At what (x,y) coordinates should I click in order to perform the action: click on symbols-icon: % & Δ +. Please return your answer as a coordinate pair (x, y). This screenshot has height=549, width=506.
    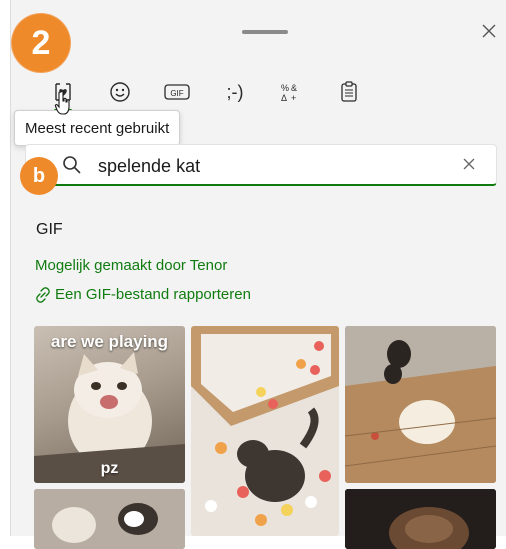
    Looking at the image, I should click on (289, 93).